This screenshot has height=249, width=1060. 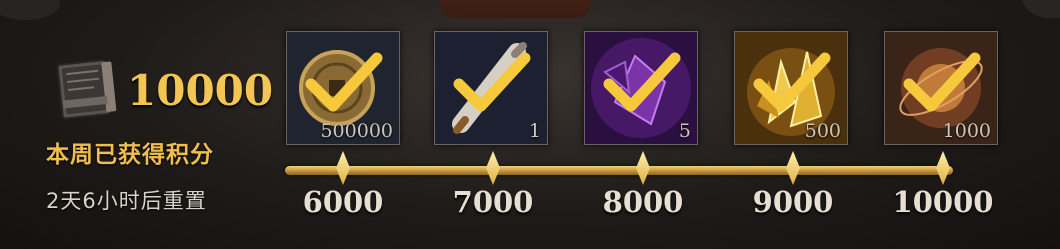 I want to click on chest-decoration, so click(x=515, y=9).